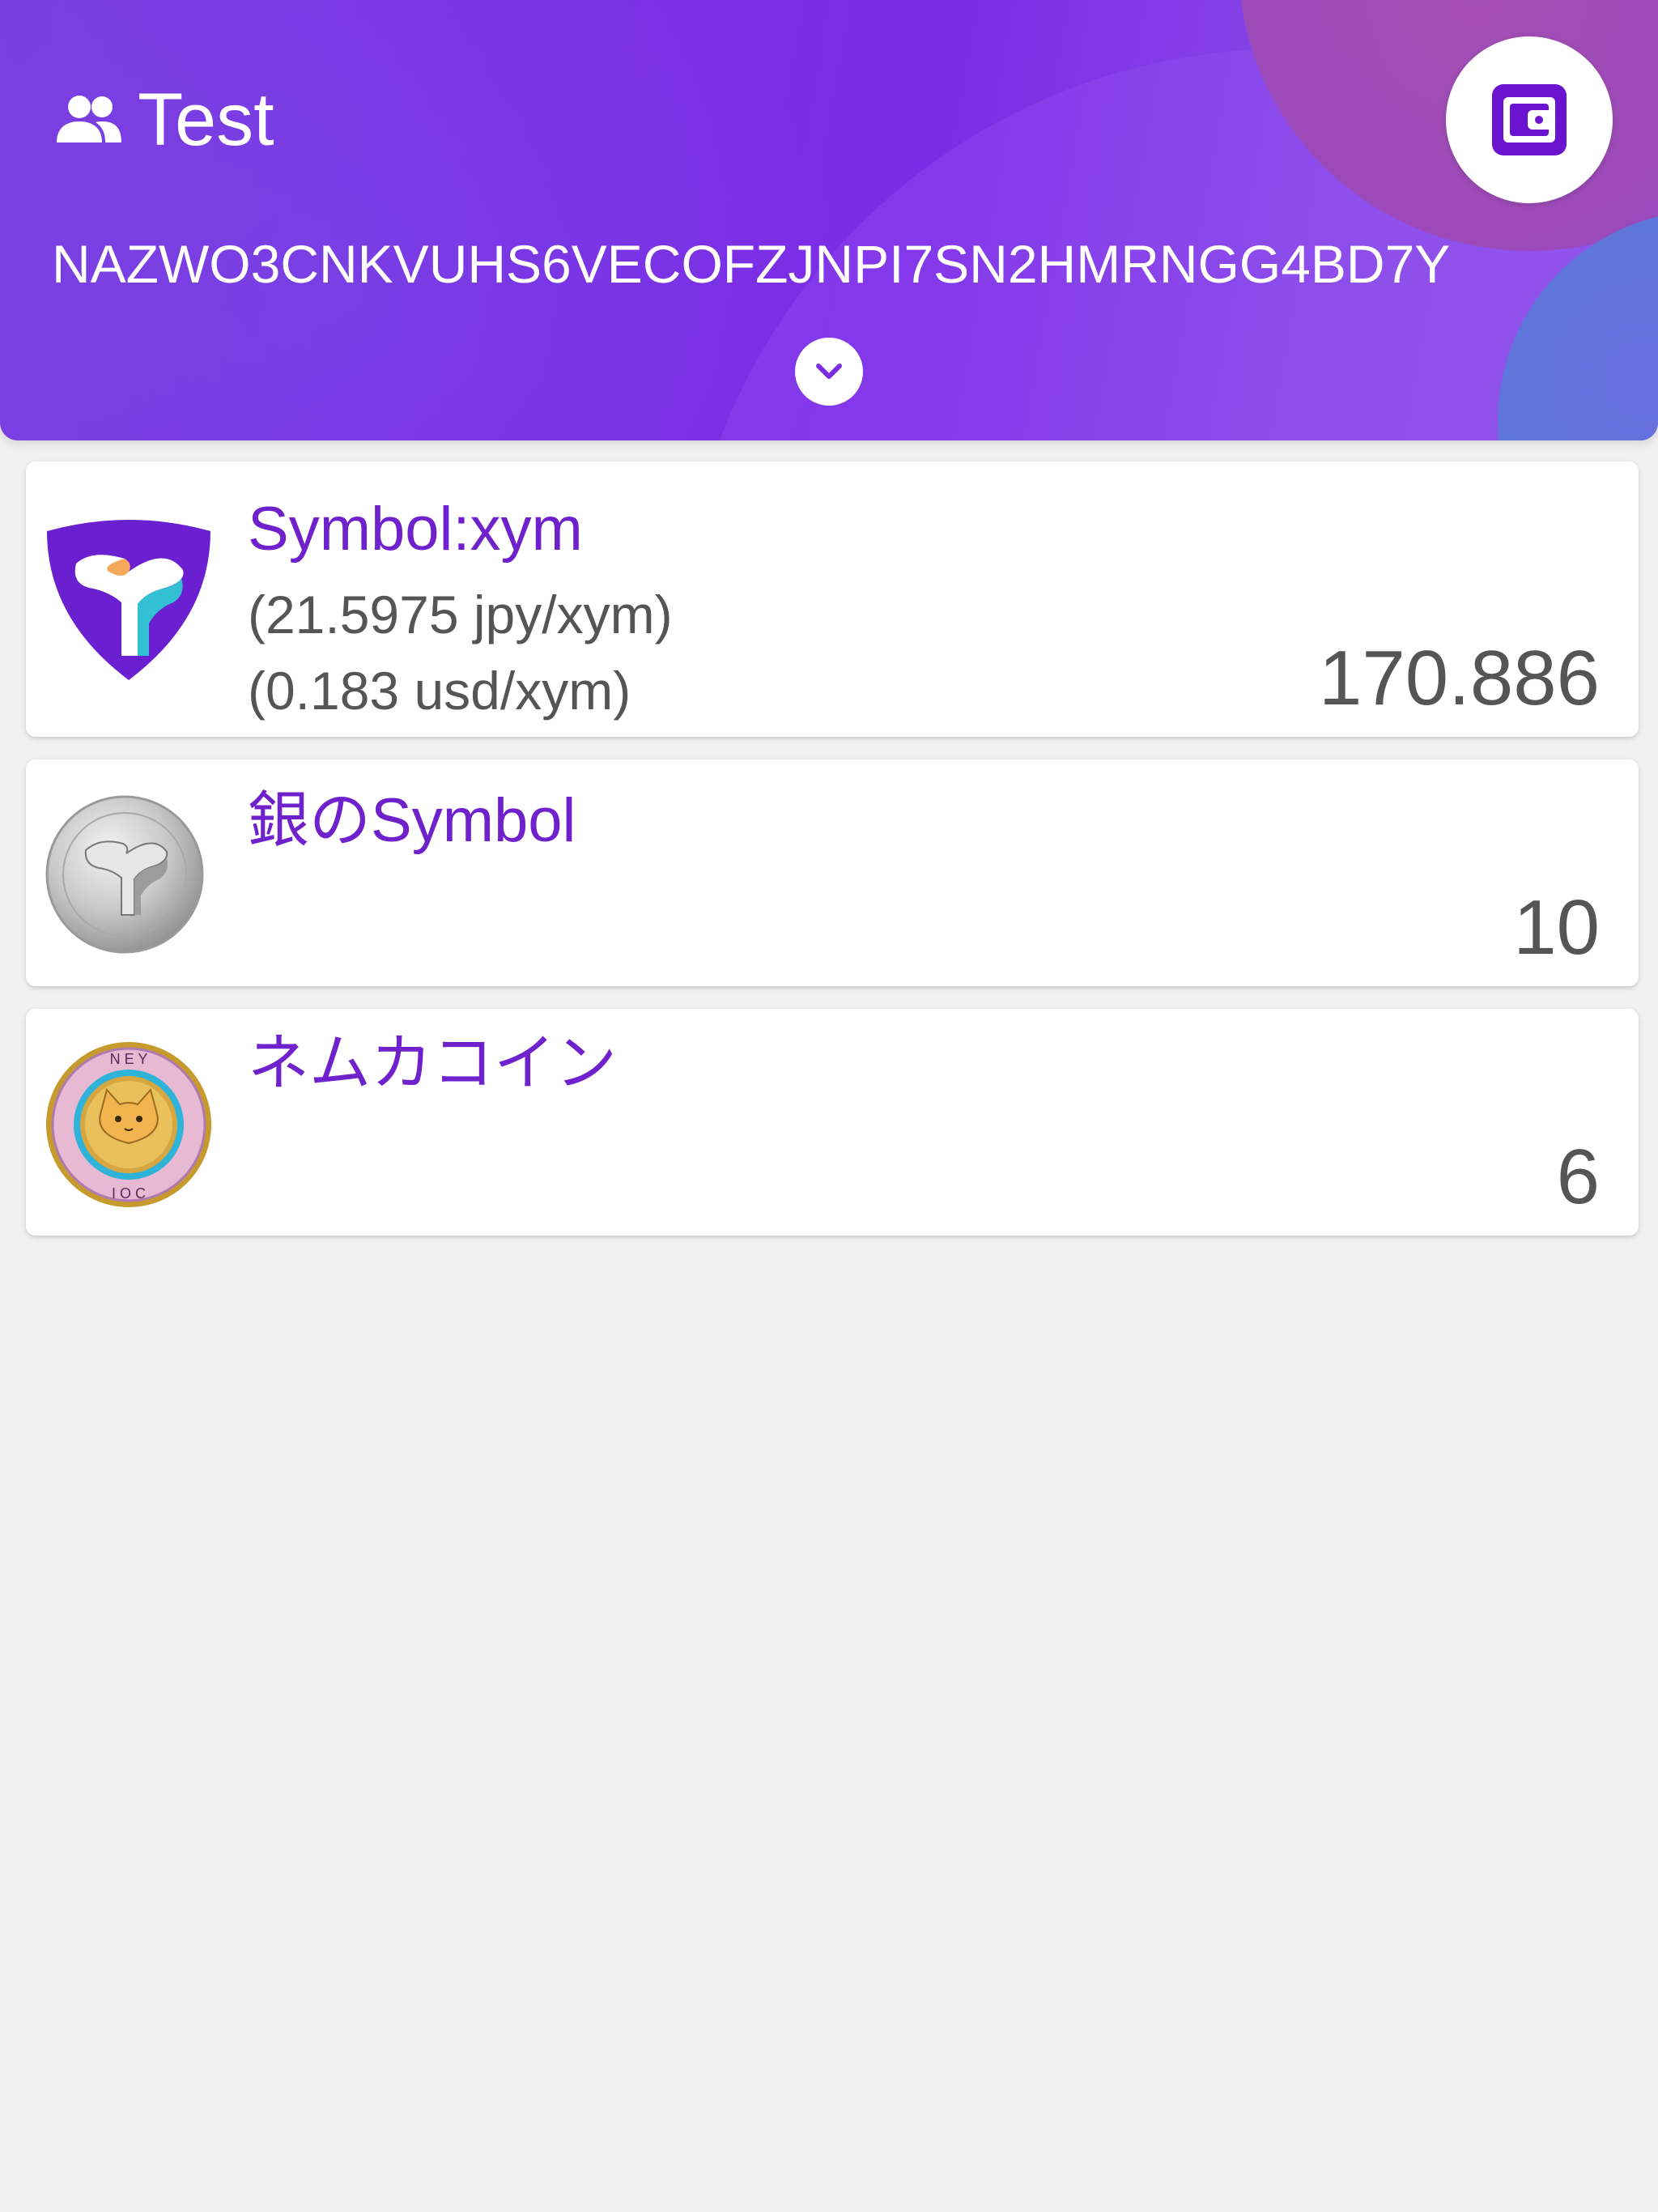 The image size is (1658, 2212). What do you see at coordinates (1578, 326) in the screenshot?
I see `header-background-blue-circle` at bounding box center [1578, 326].